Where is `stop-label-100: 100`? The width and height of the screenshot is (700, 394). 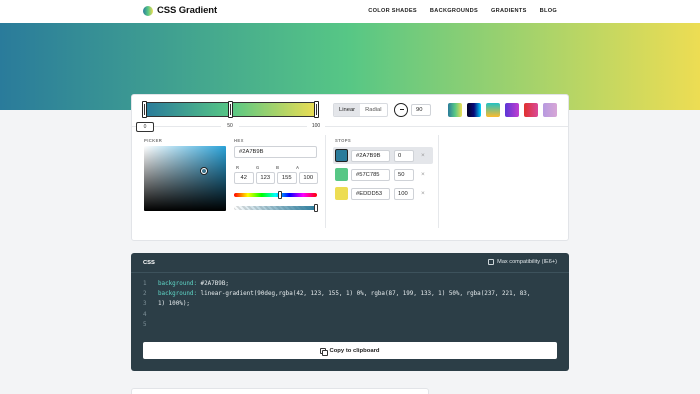 stop-label-100: 100 is located at coordinates (316, 126).